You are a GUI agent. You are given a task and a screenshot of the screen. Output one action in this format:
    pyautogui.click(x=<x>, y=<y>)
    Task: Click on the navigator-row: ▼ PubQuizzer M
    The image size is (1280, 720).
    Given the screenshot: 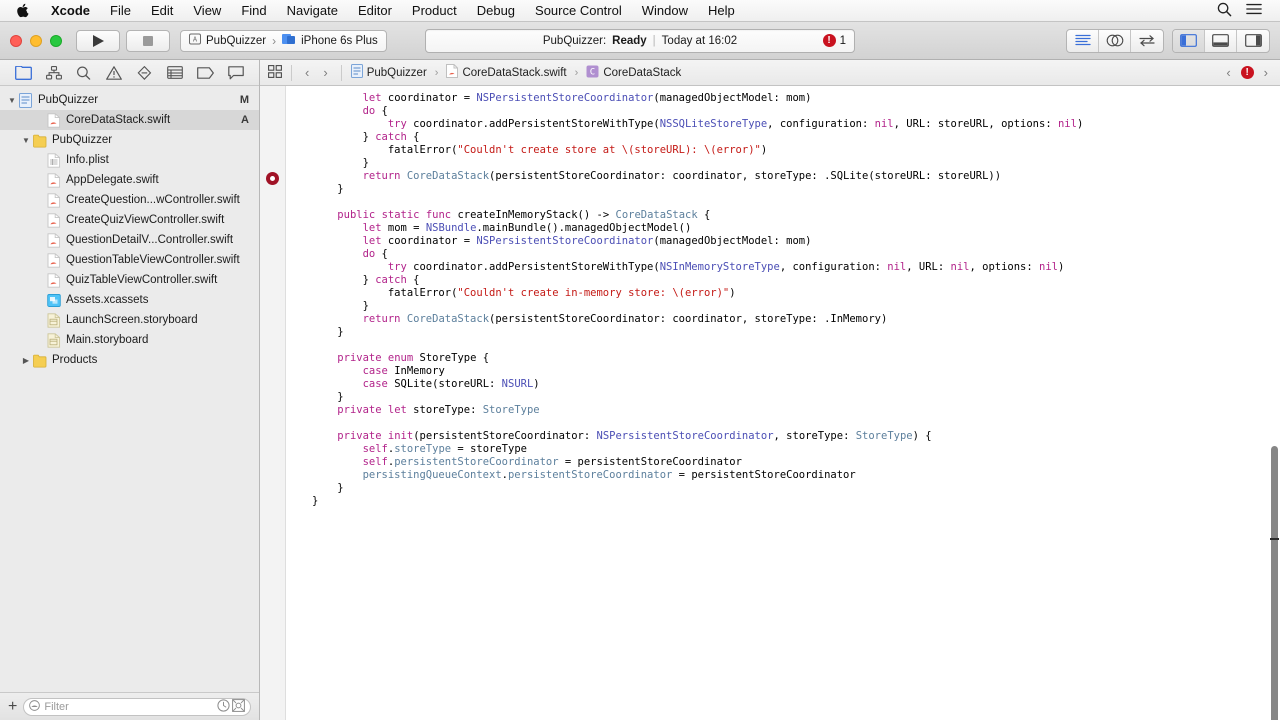 What is the action you would take?
    pyautogui.click(x=129, y=100)
    